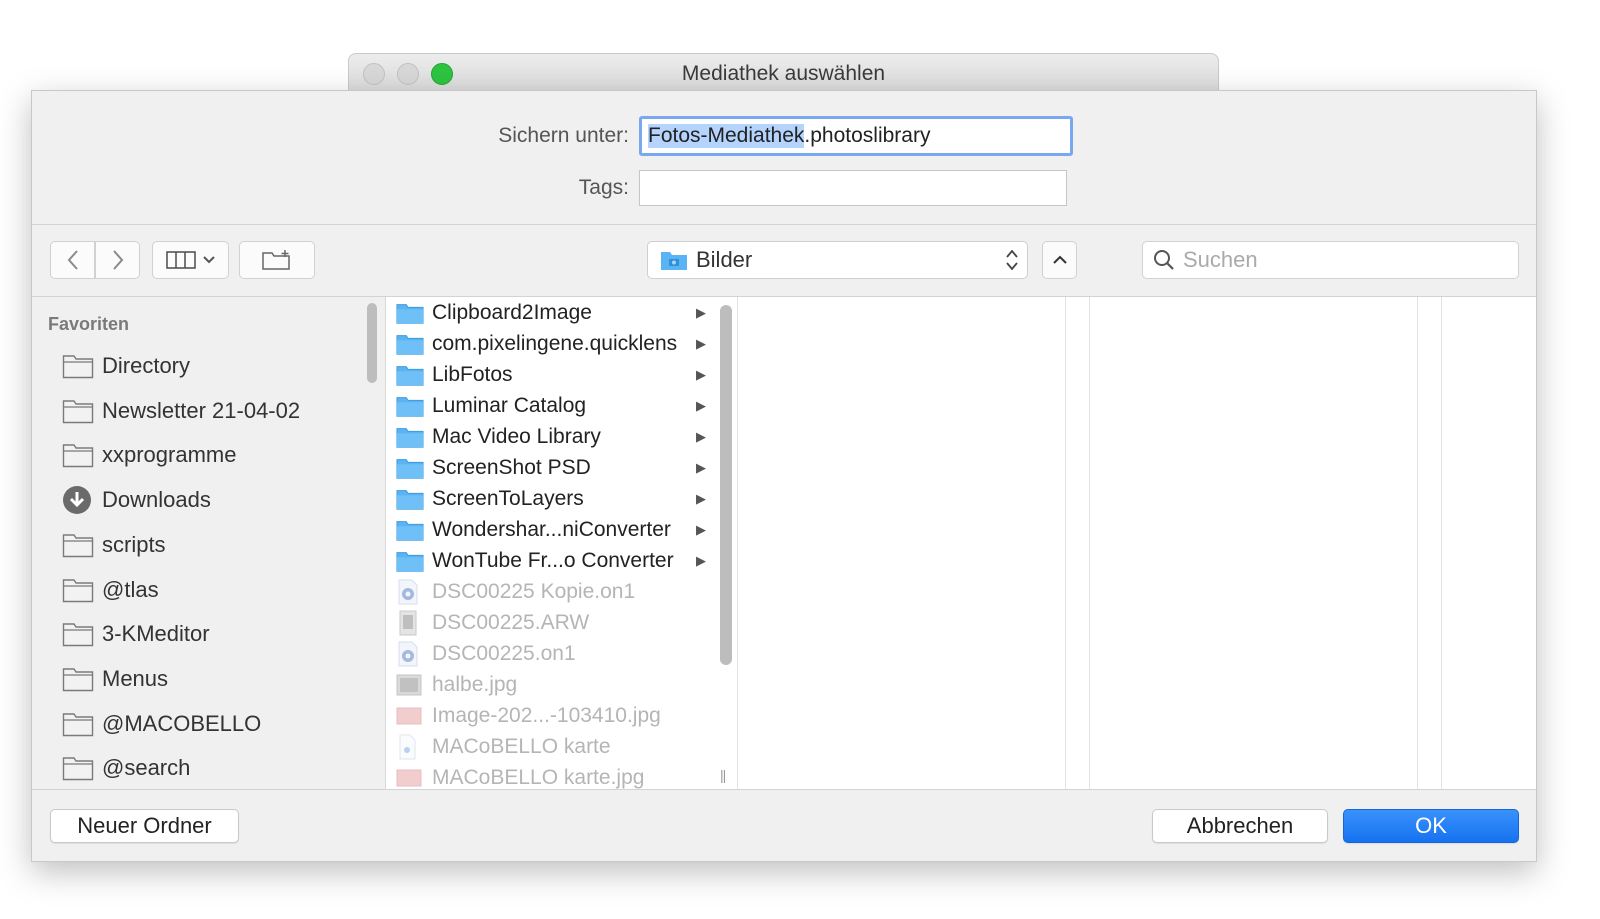  What do you see at coordinates (182, 723) in the screenshot?
I see `sidebar-item-label: @MACOBELLO` at bounding box center [182, 723].